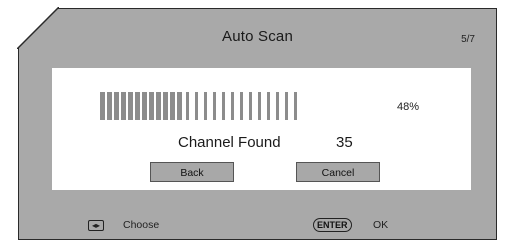 Image resolution: width=515 pixels, height=248 pixels. Describe the element at coordinates (338, 172) in the screenshot. I see `cancel-button: Cancel` at that location.